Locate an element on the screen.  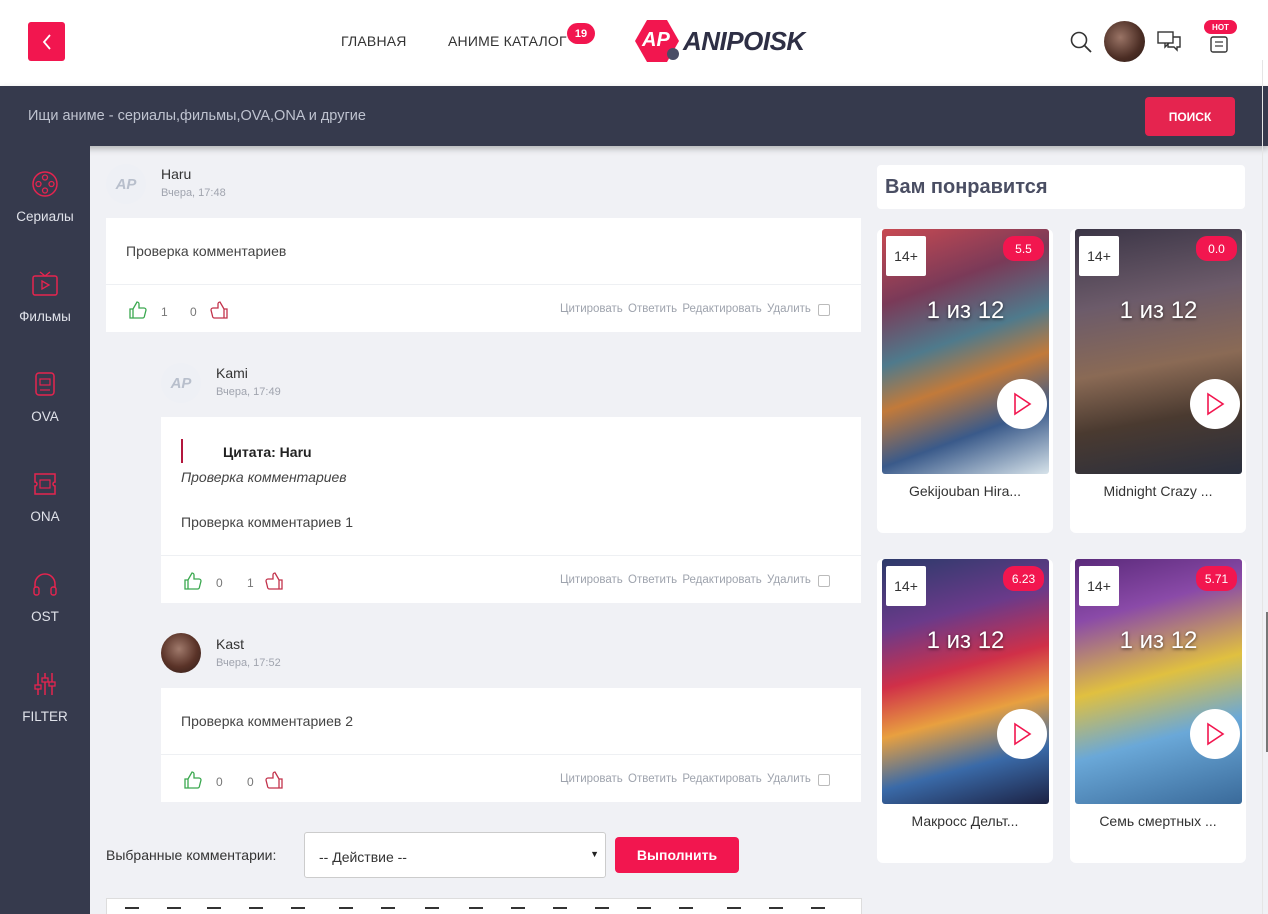
category-sidebar: Сериалы Фильмы OVA ONA OST FILTER is located at coordinates (45, 530).